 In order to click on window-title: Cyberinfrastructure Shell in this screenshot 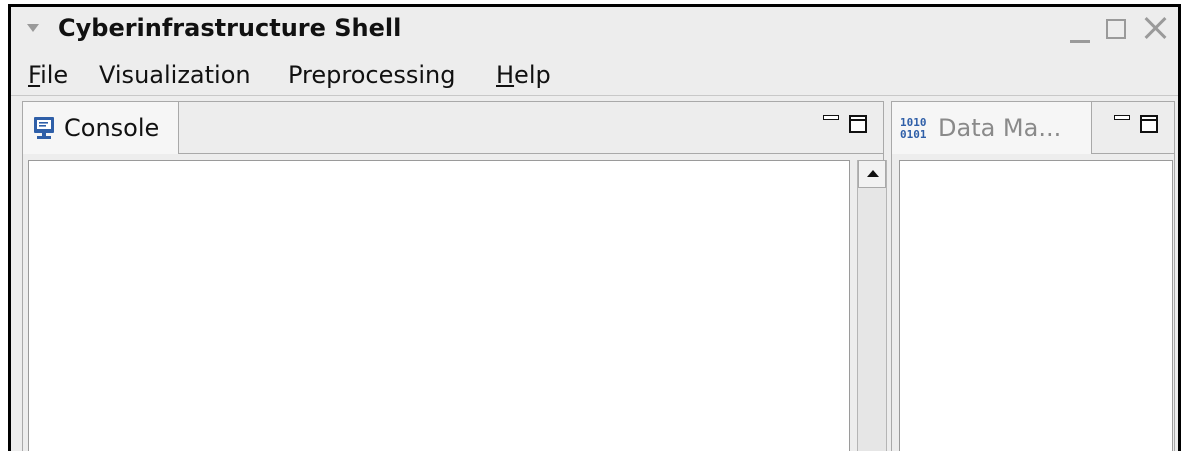, I will do `click(230, 28)`.